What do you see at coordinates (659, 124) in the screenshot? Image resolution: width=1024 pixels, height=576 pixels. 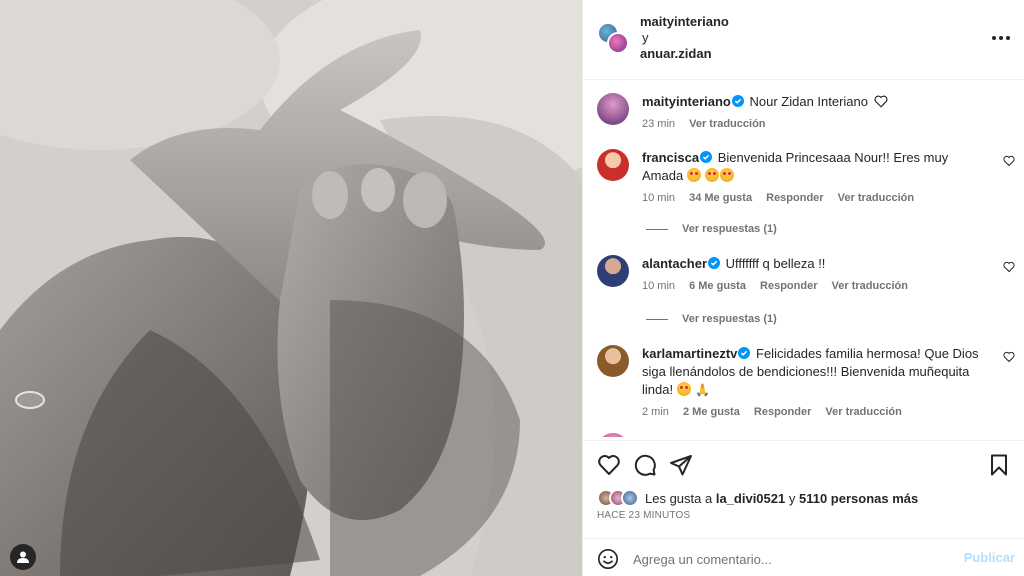 I see `comment-time: 23 min` at bounding box center [659, 124].